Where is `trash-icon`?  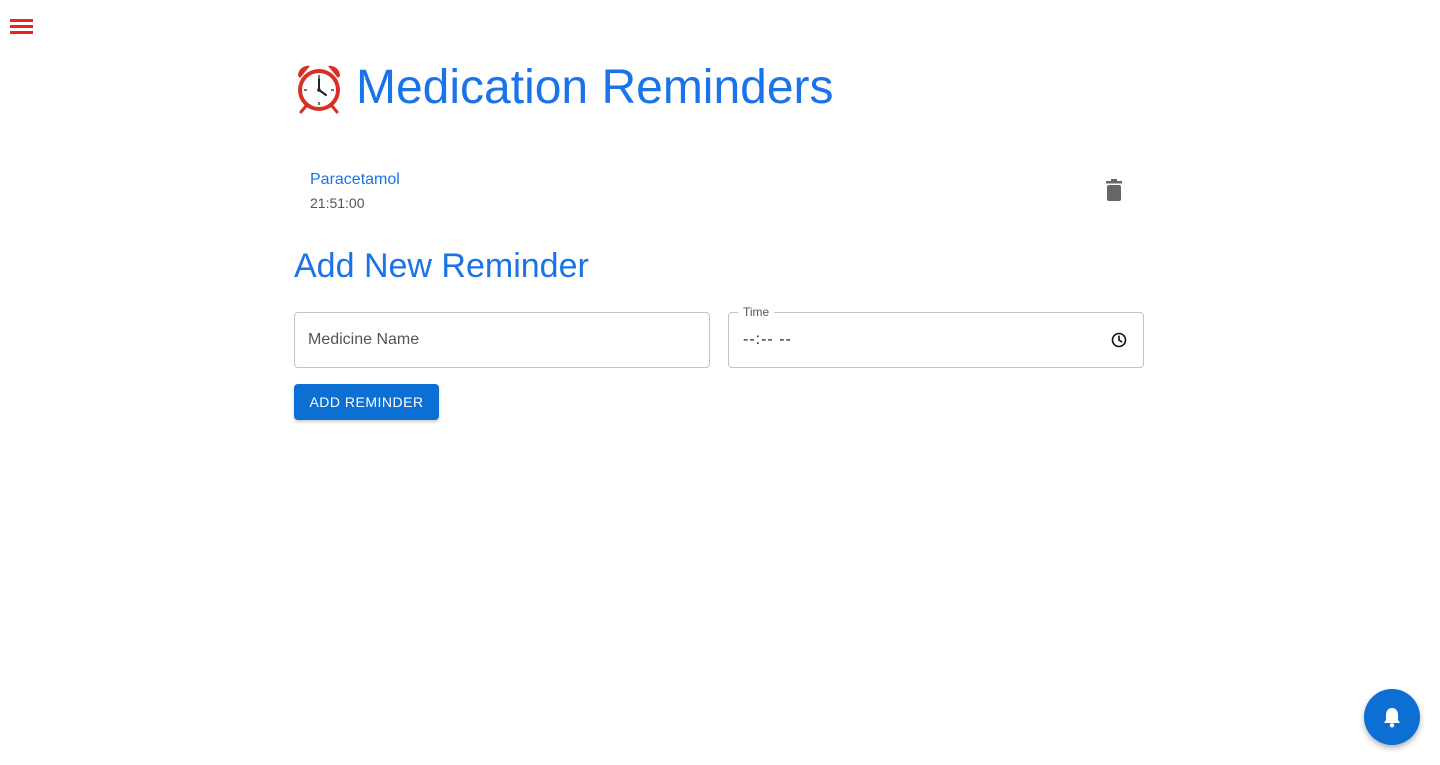
trash-icon is located at coordinates (1114, 190).